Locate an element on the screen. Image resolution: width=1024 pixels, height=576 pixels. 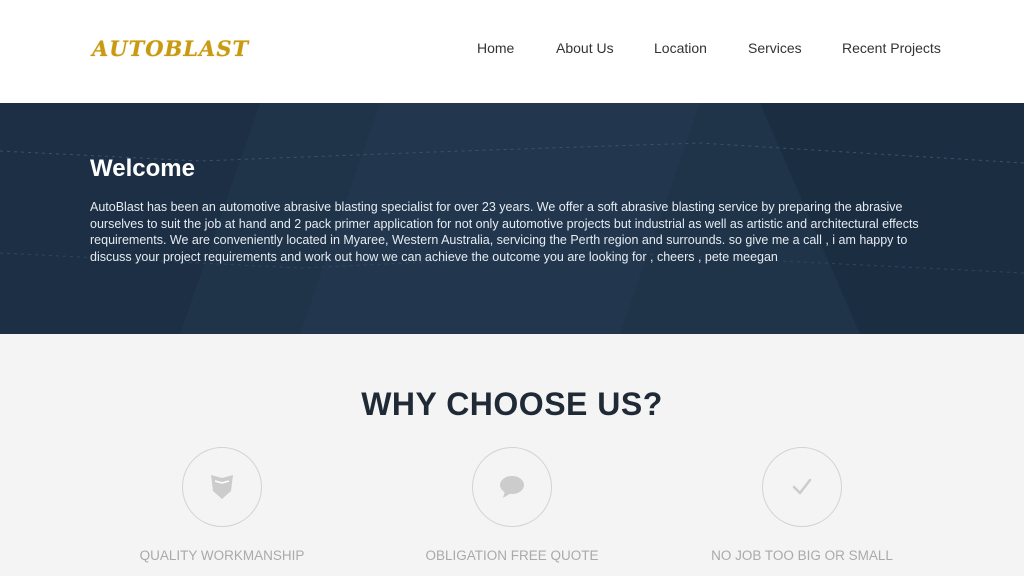
feature-label: OBLIGATION FREE QUOTE is located at coordinates (512, 555).